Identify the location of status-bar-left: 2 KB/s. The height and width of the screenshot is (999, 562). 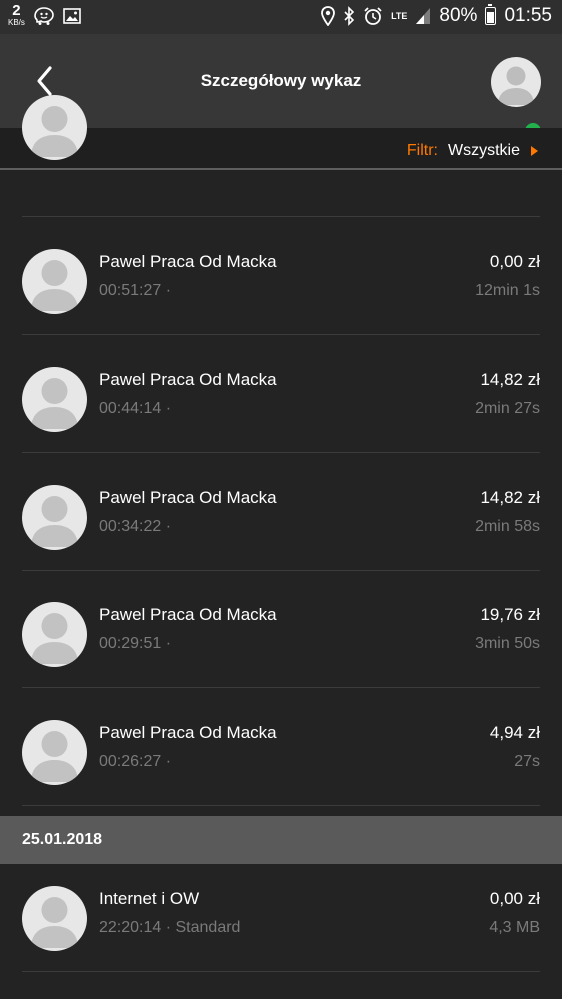
(44, 15).